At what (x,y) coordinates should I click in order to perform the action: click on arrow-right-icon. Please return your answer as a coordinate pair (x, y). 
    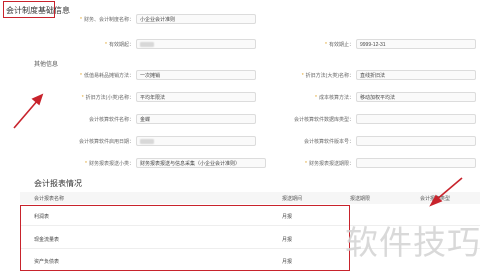
    Looking at the image, I should click on (446, 192).